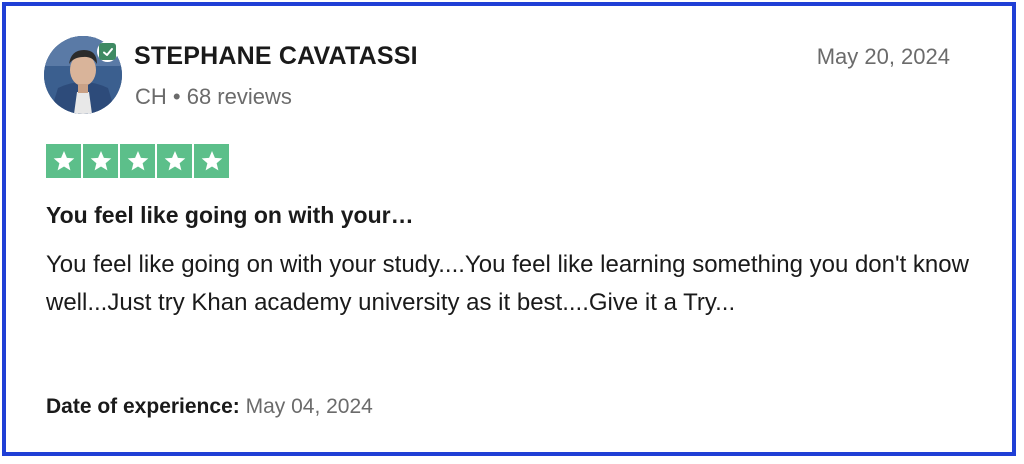 This screenshot has width=1024, height=464. I want to click on verified-badge, so click(107, 51).